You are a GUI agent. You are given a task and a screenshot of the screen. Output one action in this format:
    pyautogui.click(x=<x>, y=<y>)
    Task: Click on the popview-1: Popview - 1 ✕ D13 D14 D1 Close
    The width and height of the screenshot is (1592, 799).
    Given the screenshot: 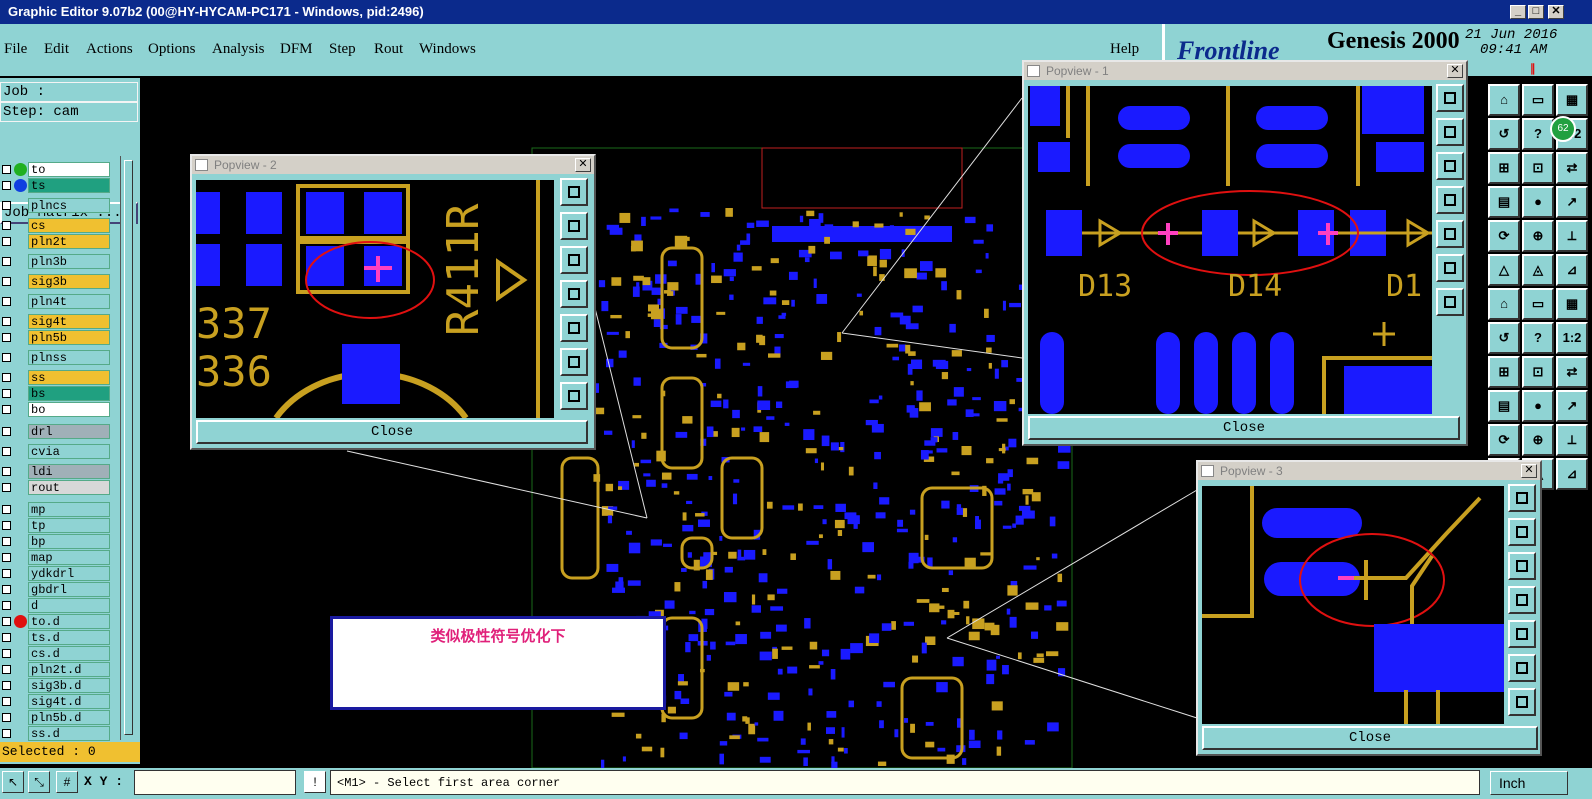 What is the action you would take?
    pyautogui.click(x=1245, y=253)
    